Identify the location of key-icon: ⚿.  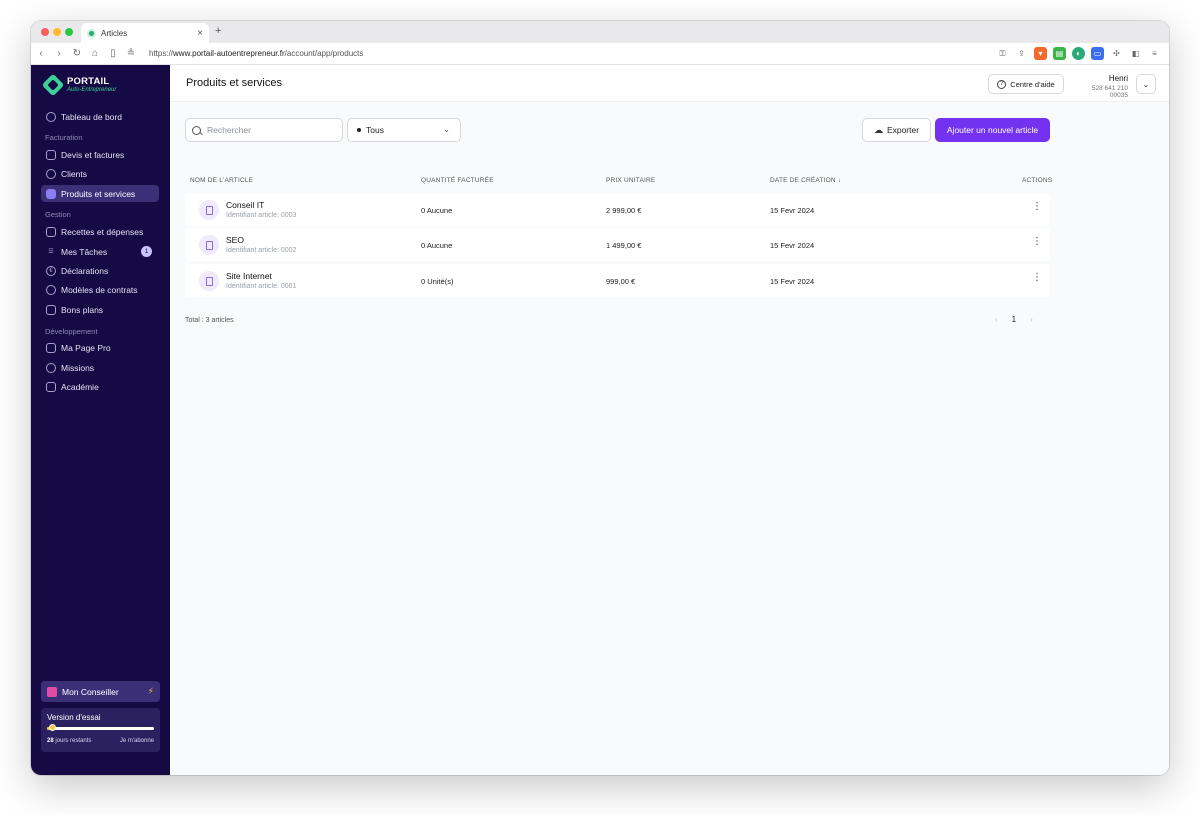
(1002, 53).